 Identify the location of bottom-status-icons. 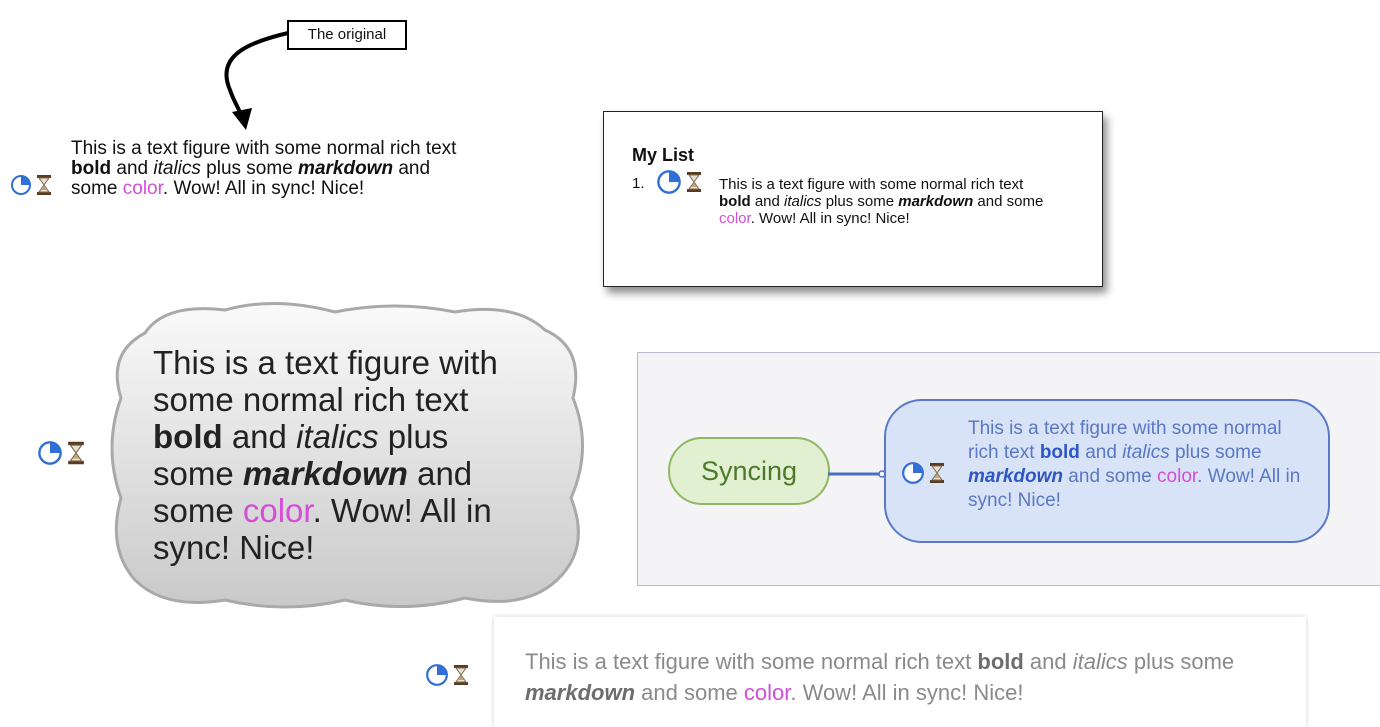
(447, 675).